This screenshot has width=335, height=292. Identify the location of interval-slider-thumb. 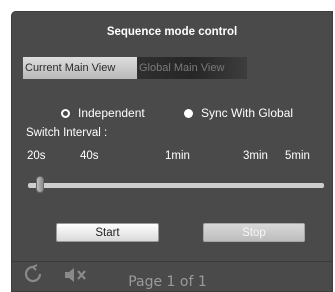
(40, 184).